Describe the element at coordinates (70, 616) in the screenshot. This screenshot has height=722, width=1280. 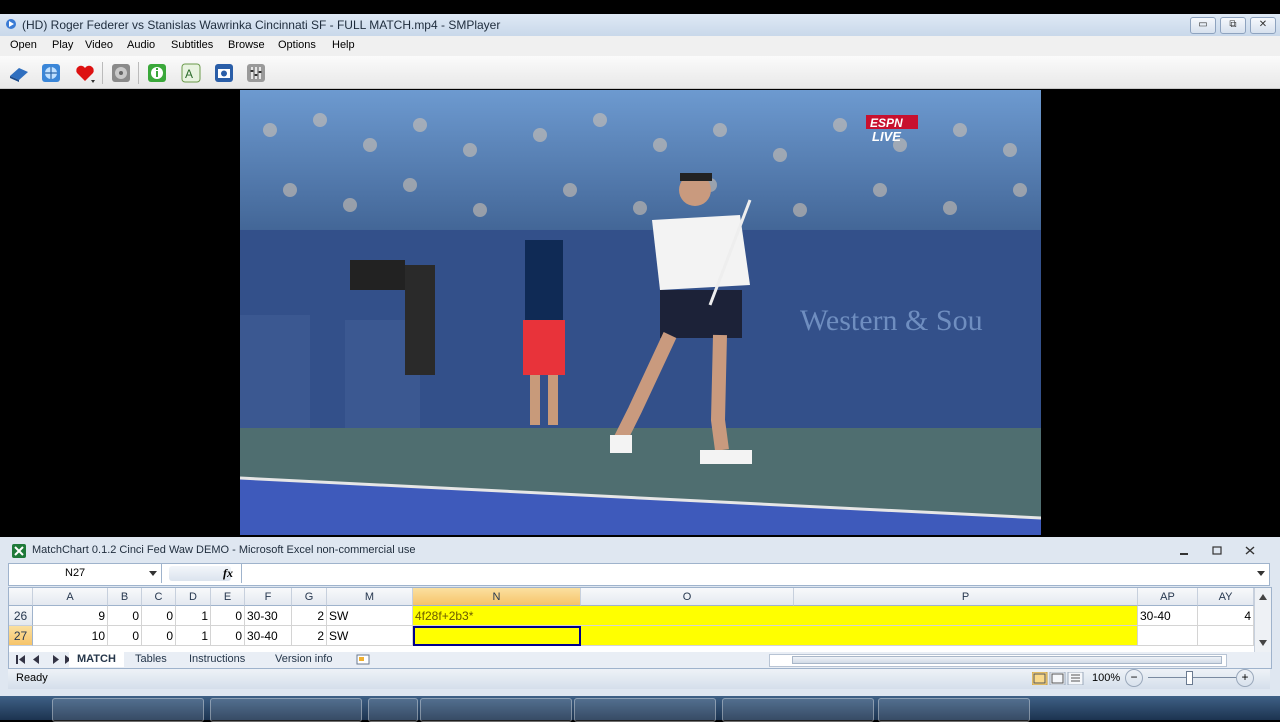
I see `table-cell: 9` at that location.